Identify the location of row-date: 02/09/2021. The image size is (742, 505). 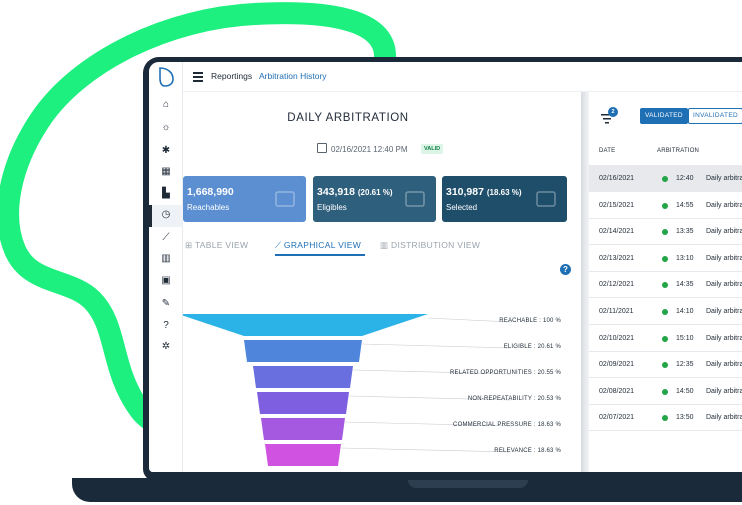
(617, 365).